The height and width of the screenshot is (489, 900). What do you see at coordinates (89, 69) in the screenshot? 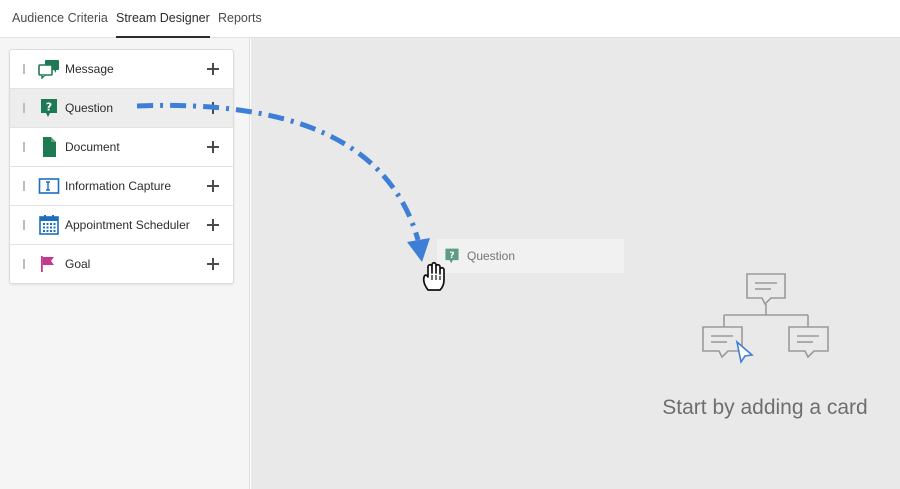
I see `card-label-message: Message` at bounding box center [89, 69].